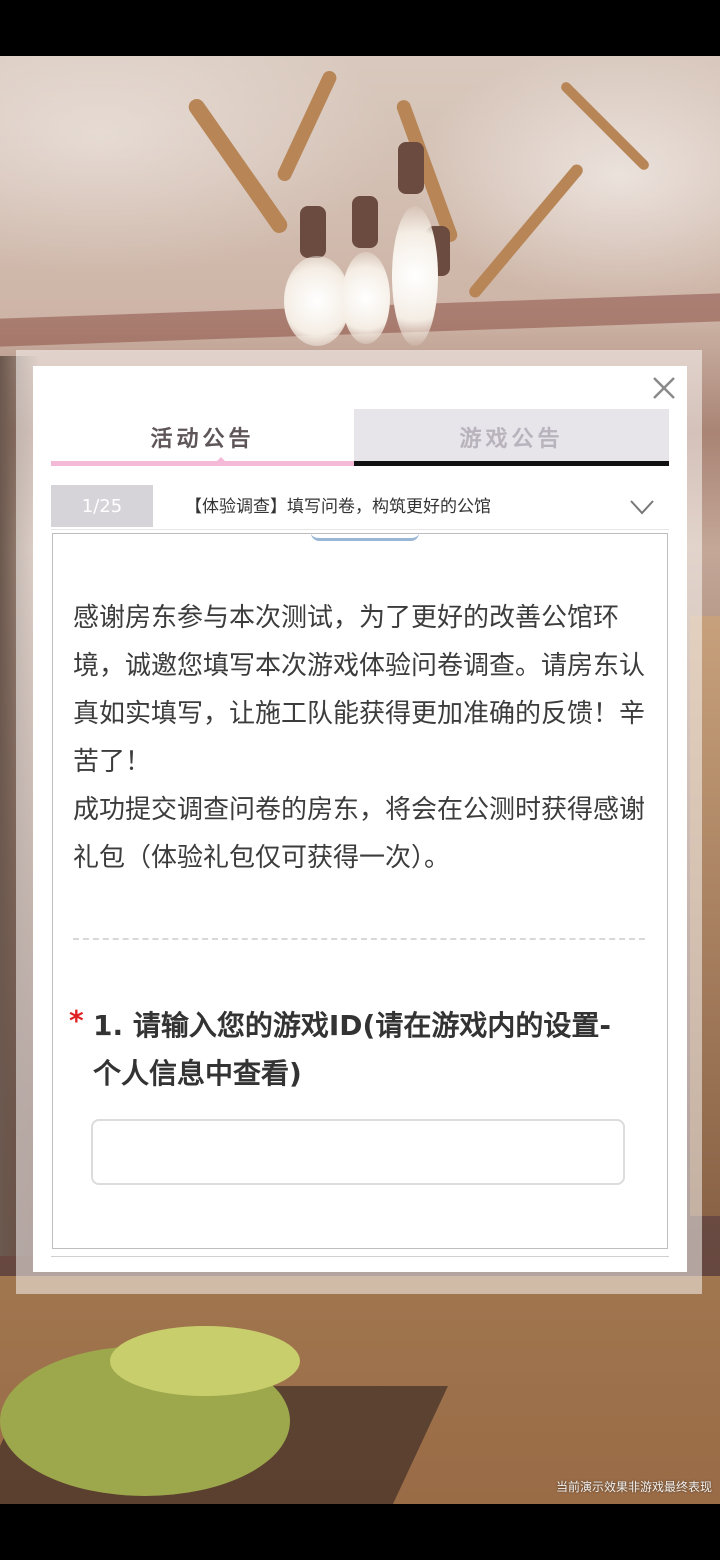  What do you see at coordinates (360, 1532) in the screenshot?
I see `navigation-bar` at bounding box center [360, 1532].